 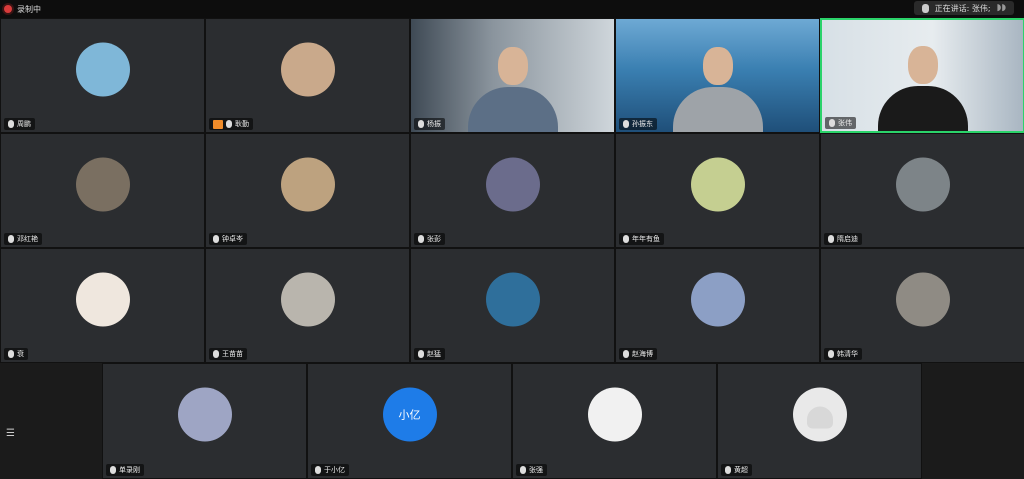 What do you see at coordinates (16, 354) in the screenshot?
I see `participant-label: 衰` at bounding box center [16, 354].